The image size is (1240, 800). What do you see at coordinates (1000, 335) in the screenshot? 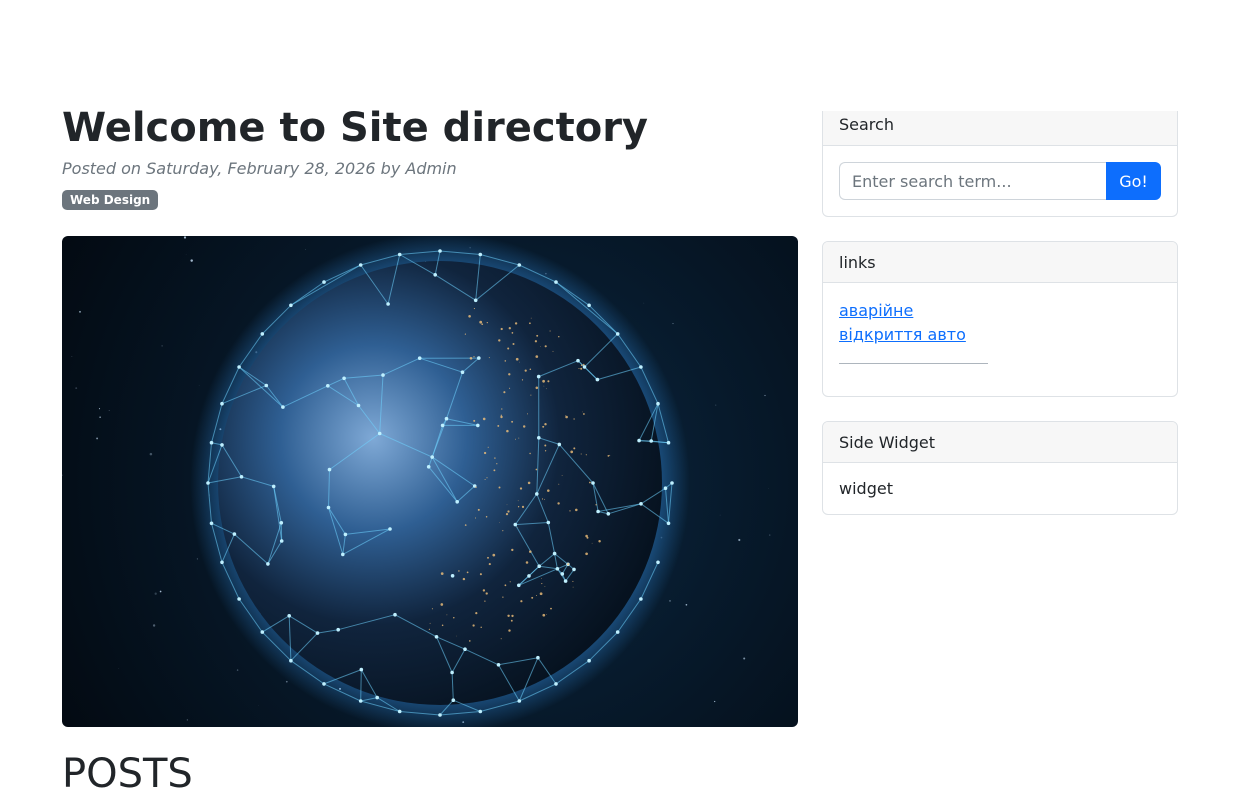
I see `list-item: відкриття авто` at bounding box center [1000, 335].